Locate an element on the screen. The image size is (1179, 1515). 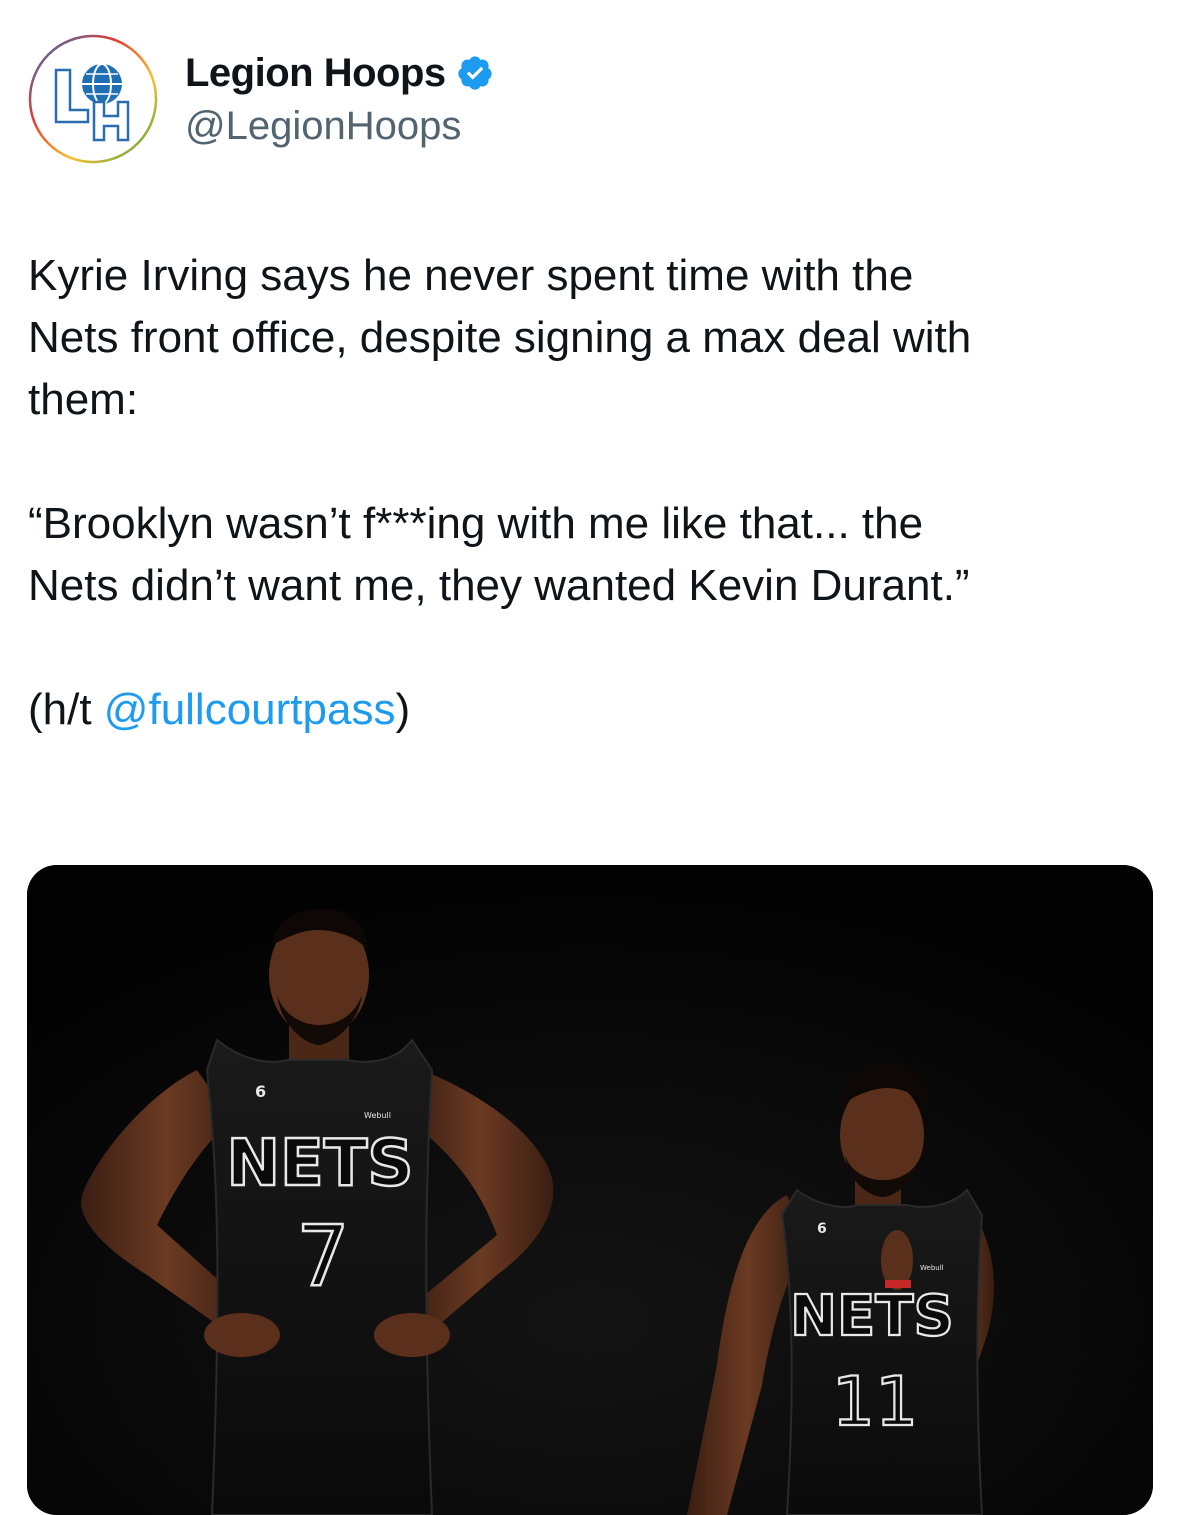
verified-badge-icon is located at coordinates (475, 73).